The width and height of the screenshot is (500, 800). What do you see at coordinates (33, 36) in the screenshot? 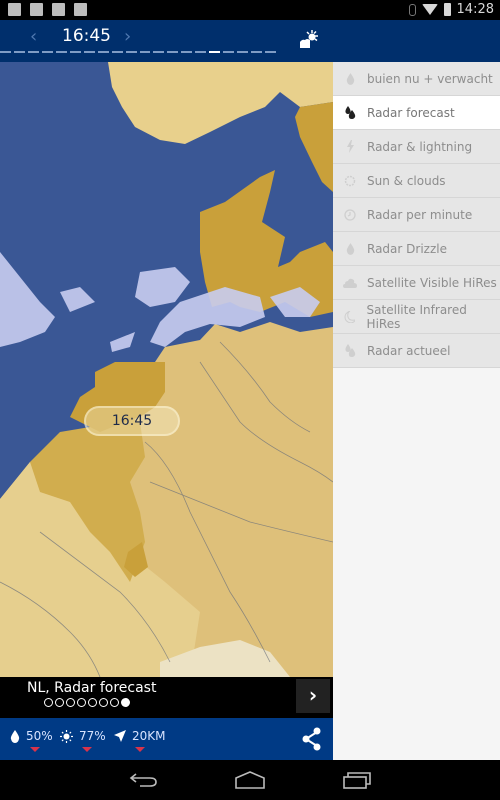
I see `previous-time-button: ‹` at bounding box center [33, 36].